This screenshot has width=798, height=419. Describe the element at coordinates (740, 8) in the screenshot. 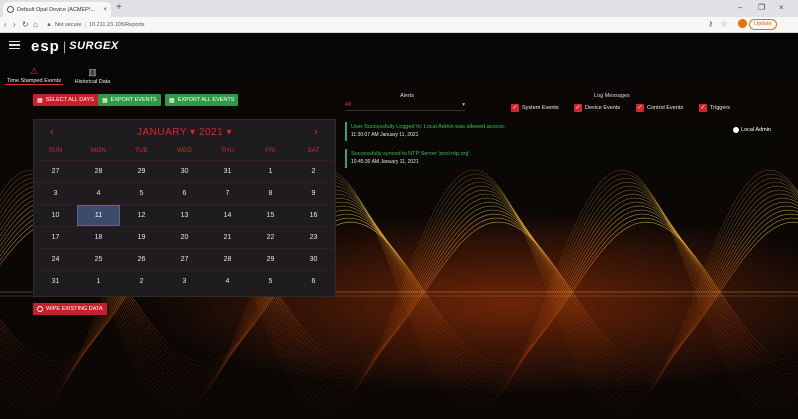

I see `minimize-button: –` at that location.